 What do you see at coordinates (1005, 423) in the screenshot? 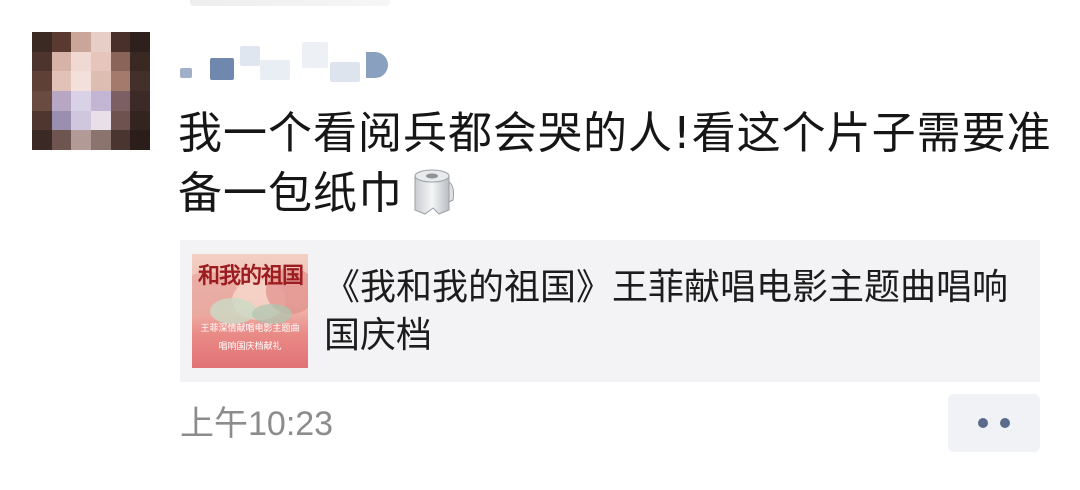
I see `dot-right` at bounding box center [1005, 423].